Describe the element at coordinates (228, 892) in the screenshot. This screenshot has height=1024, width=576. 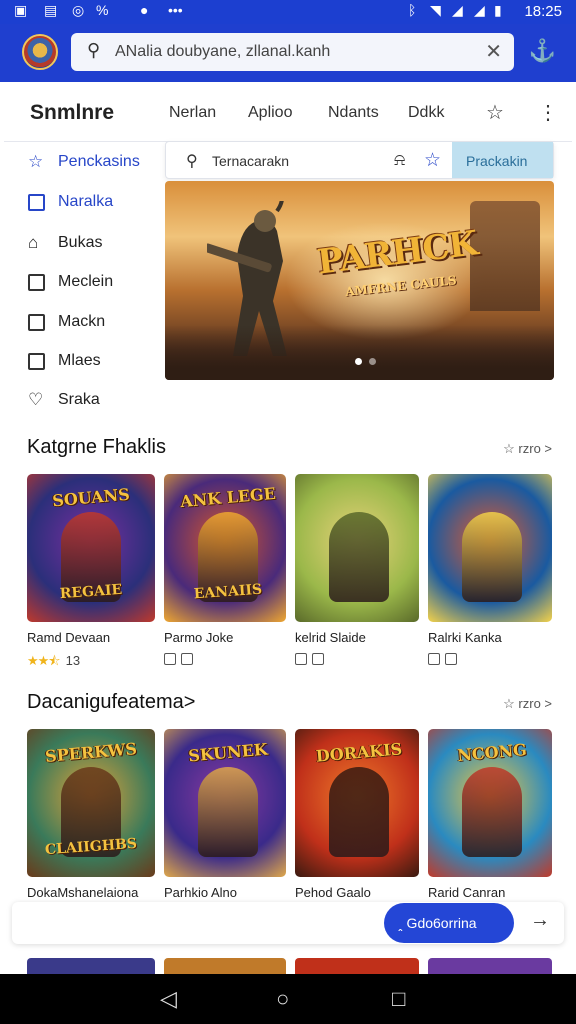
I see `card-title: Parhkio Alno` at that location.